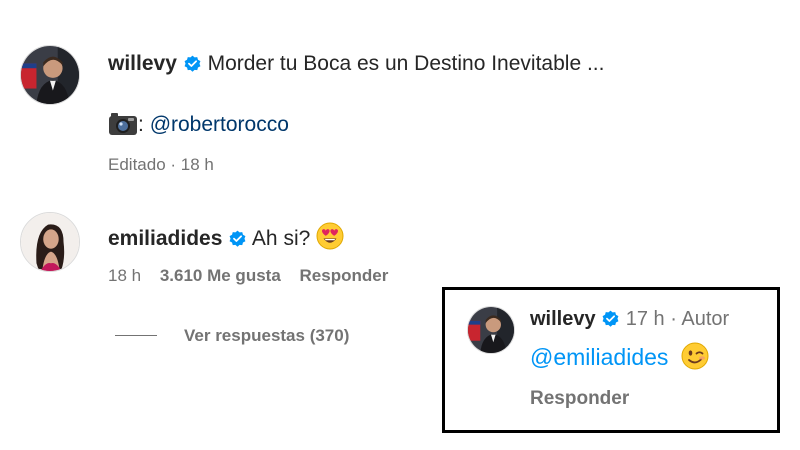  Describe the element at coordinates (50, 242) in the screenshot. I see `commenter-avatar` at that location.